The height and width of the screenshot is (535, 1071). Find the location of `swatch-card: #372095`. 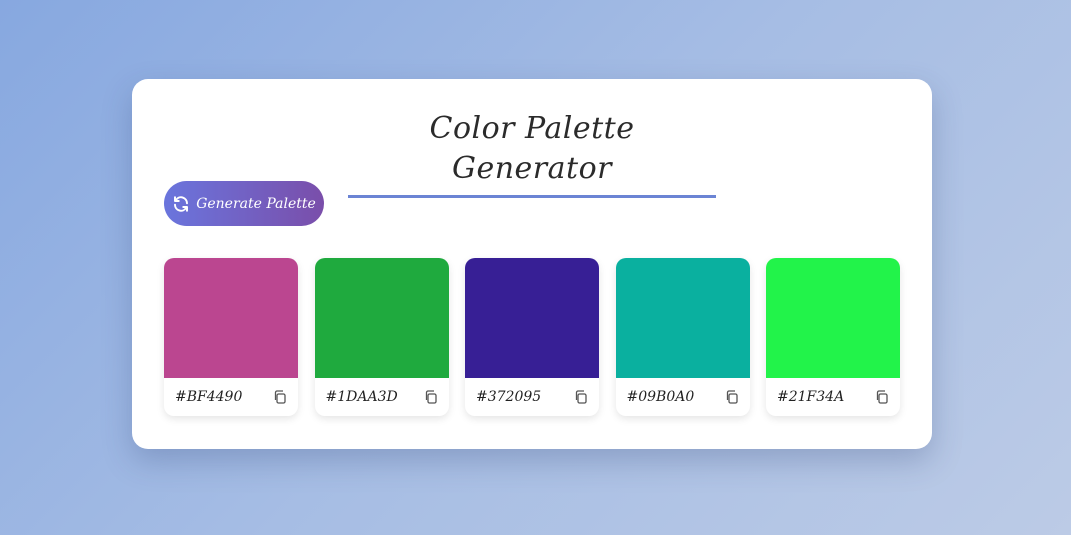

swatch-card: #372095 is located at coordinates (532, 337).